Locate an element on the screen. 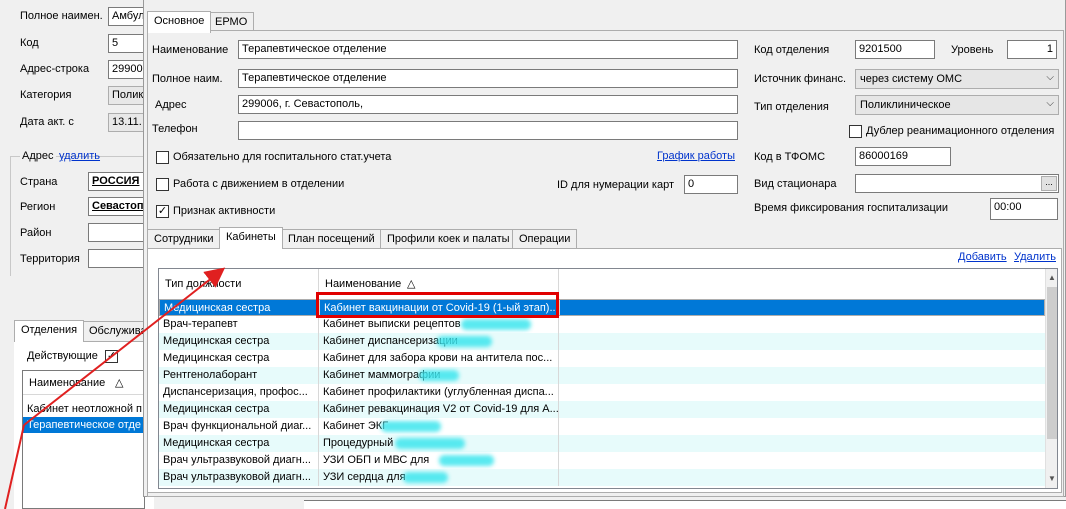 Image resolution: width=1066 pixels, height=509 pixels. background-text-strip is located at coordinates (685, 504).